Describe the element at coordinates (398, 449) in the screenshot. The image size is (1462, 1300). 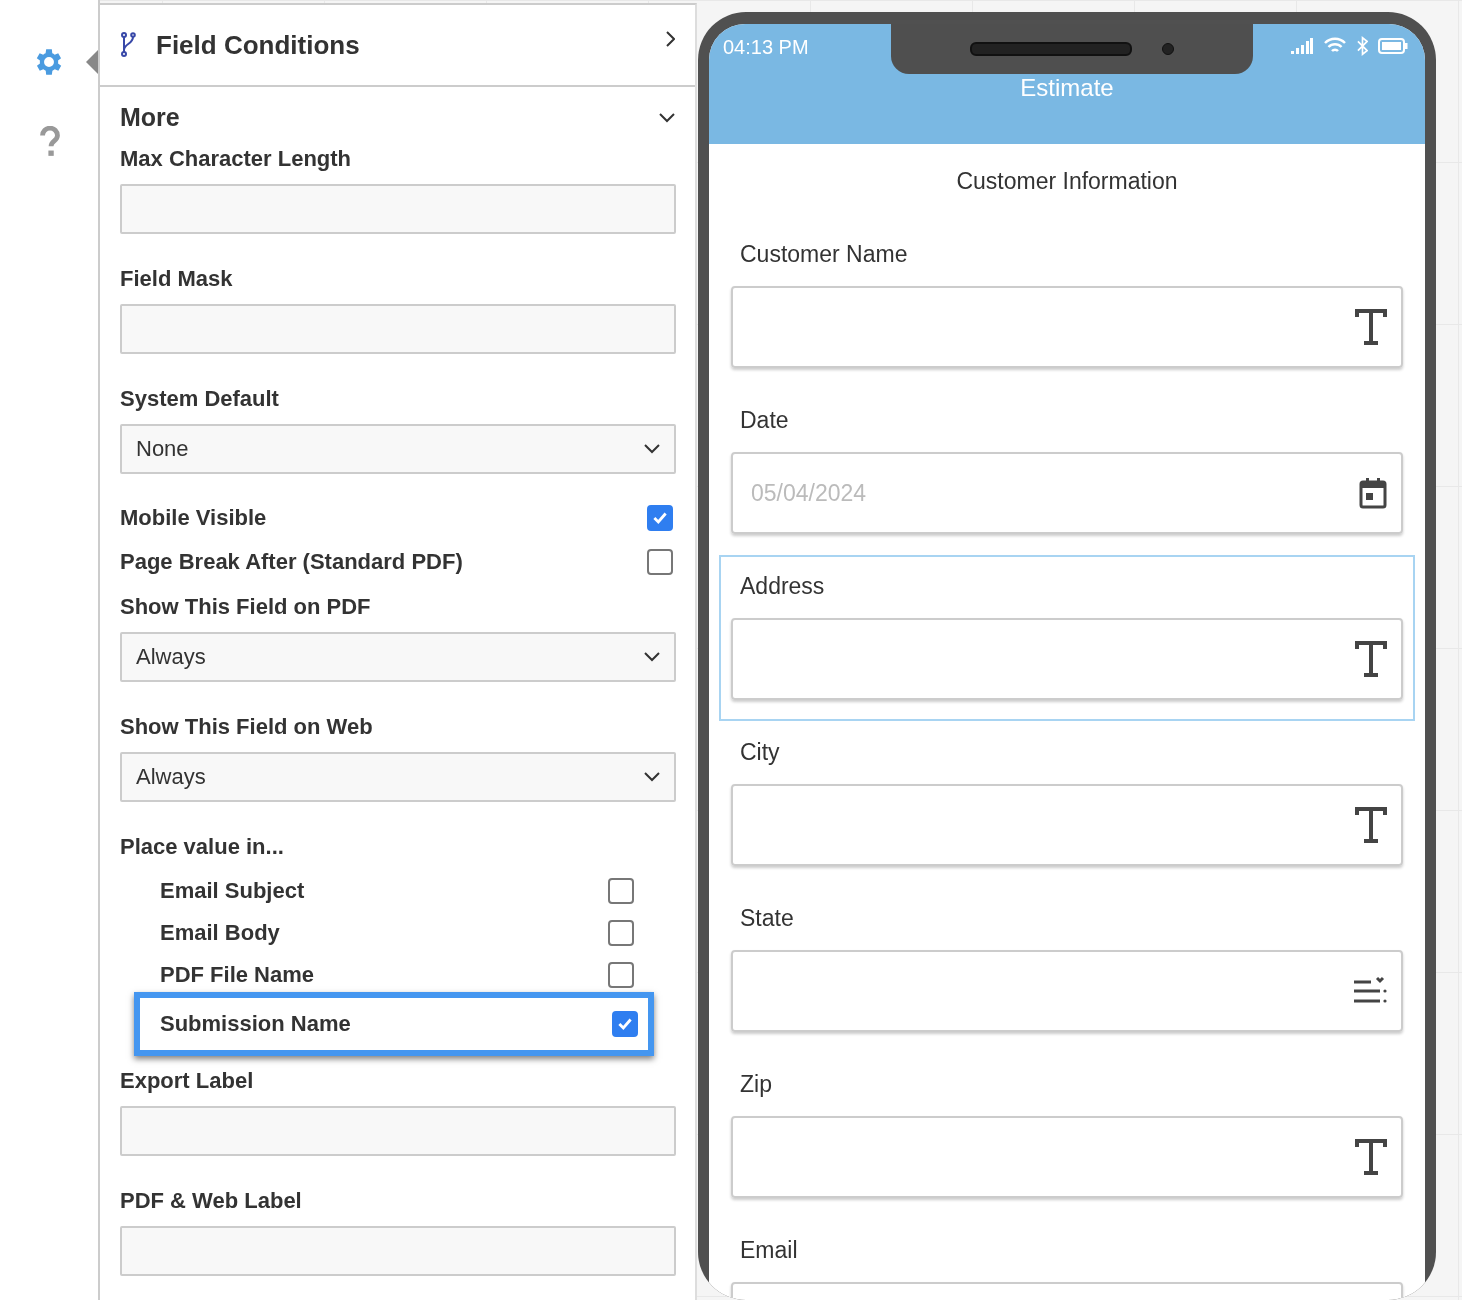
I see `dropdown: None` at that location.